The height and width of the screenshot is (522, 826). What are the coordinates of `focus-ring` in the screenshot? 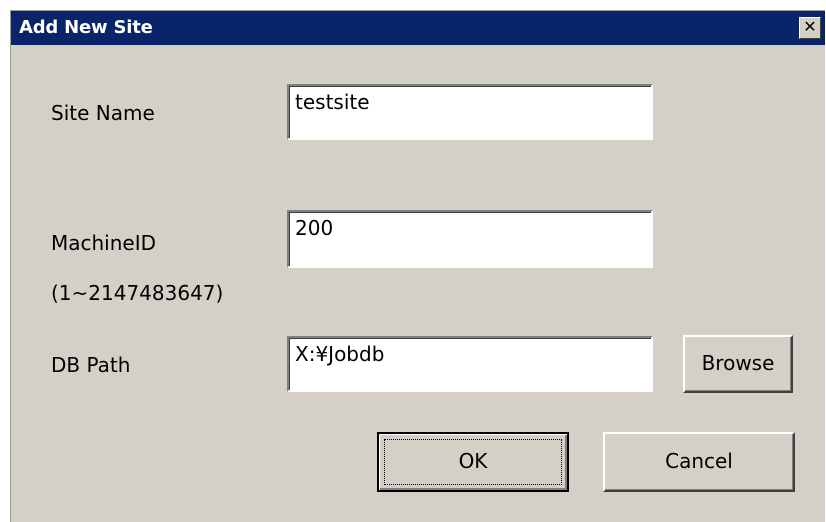 It's located at (473, 462).